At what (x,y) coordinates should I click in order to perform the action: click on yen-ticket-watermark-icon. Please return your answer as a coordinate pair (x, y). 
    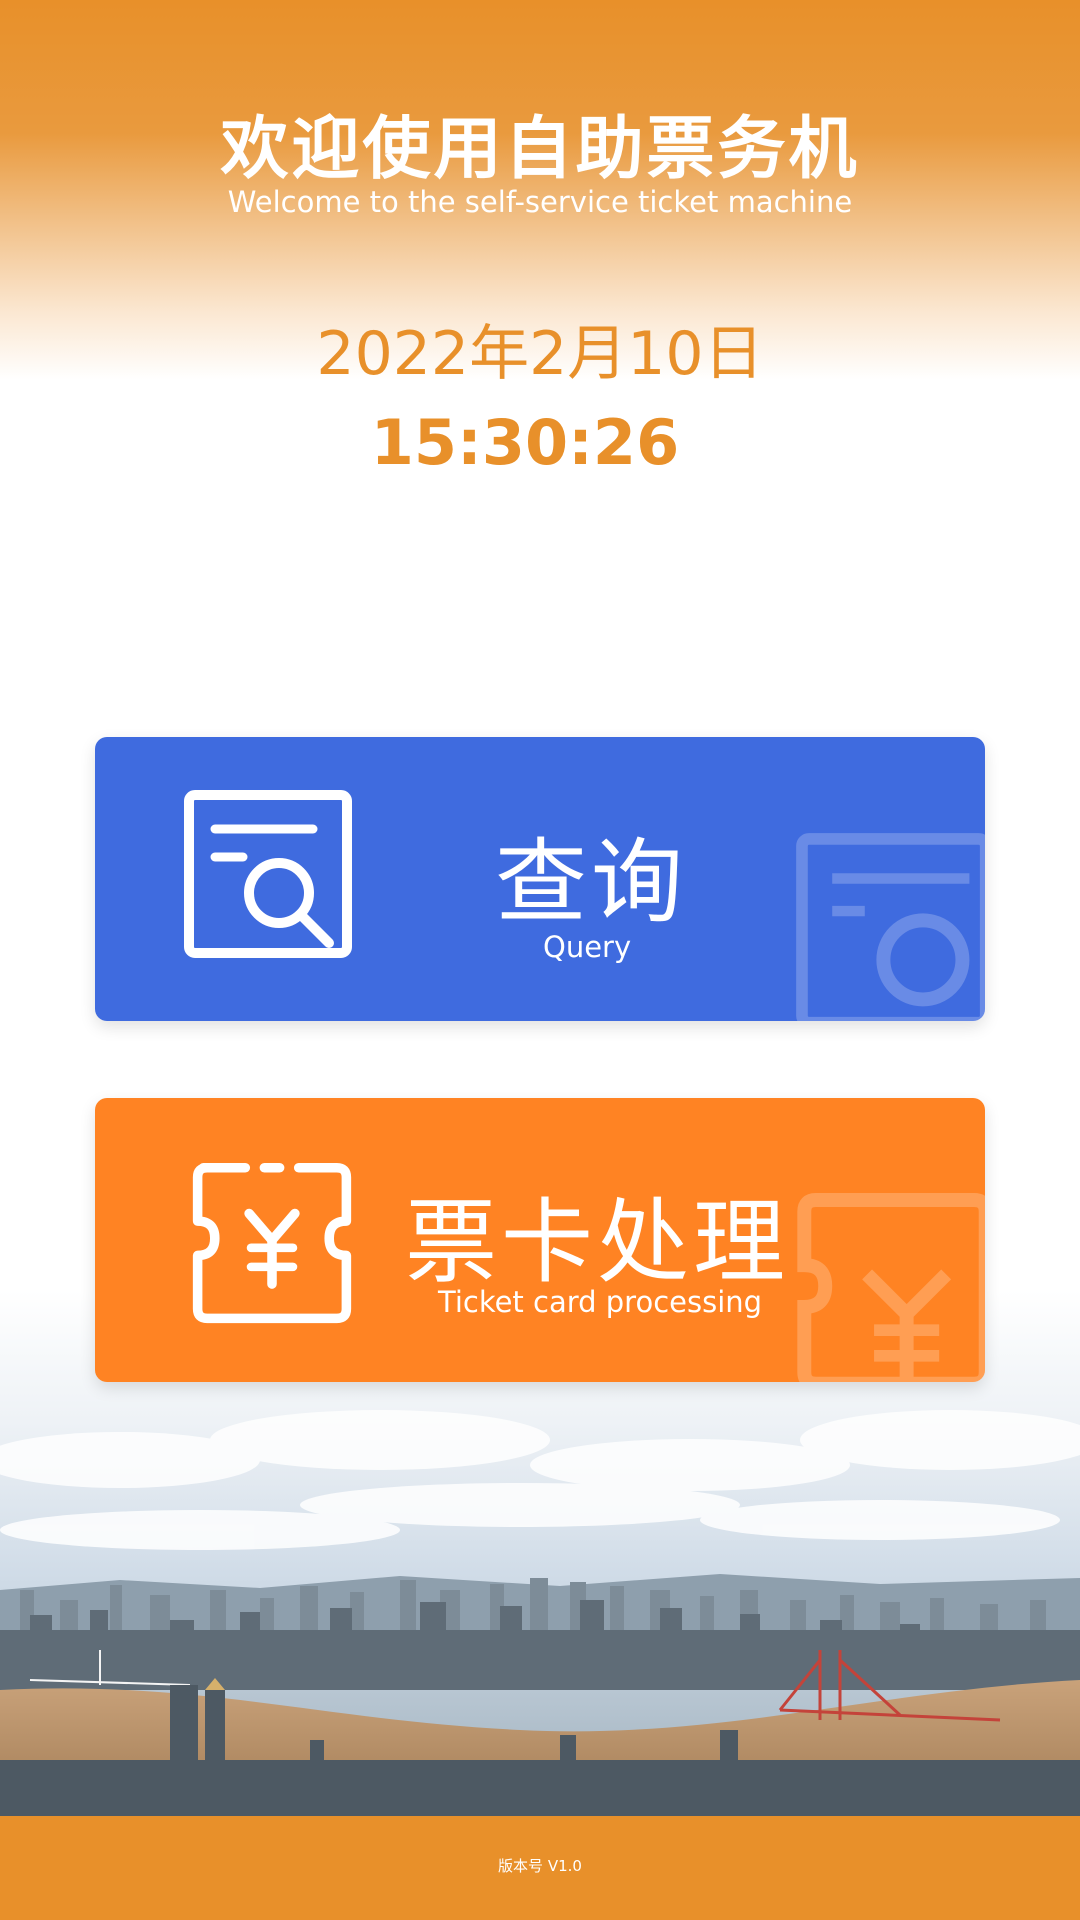
    Looking at the image, I should click on (891, 1287).